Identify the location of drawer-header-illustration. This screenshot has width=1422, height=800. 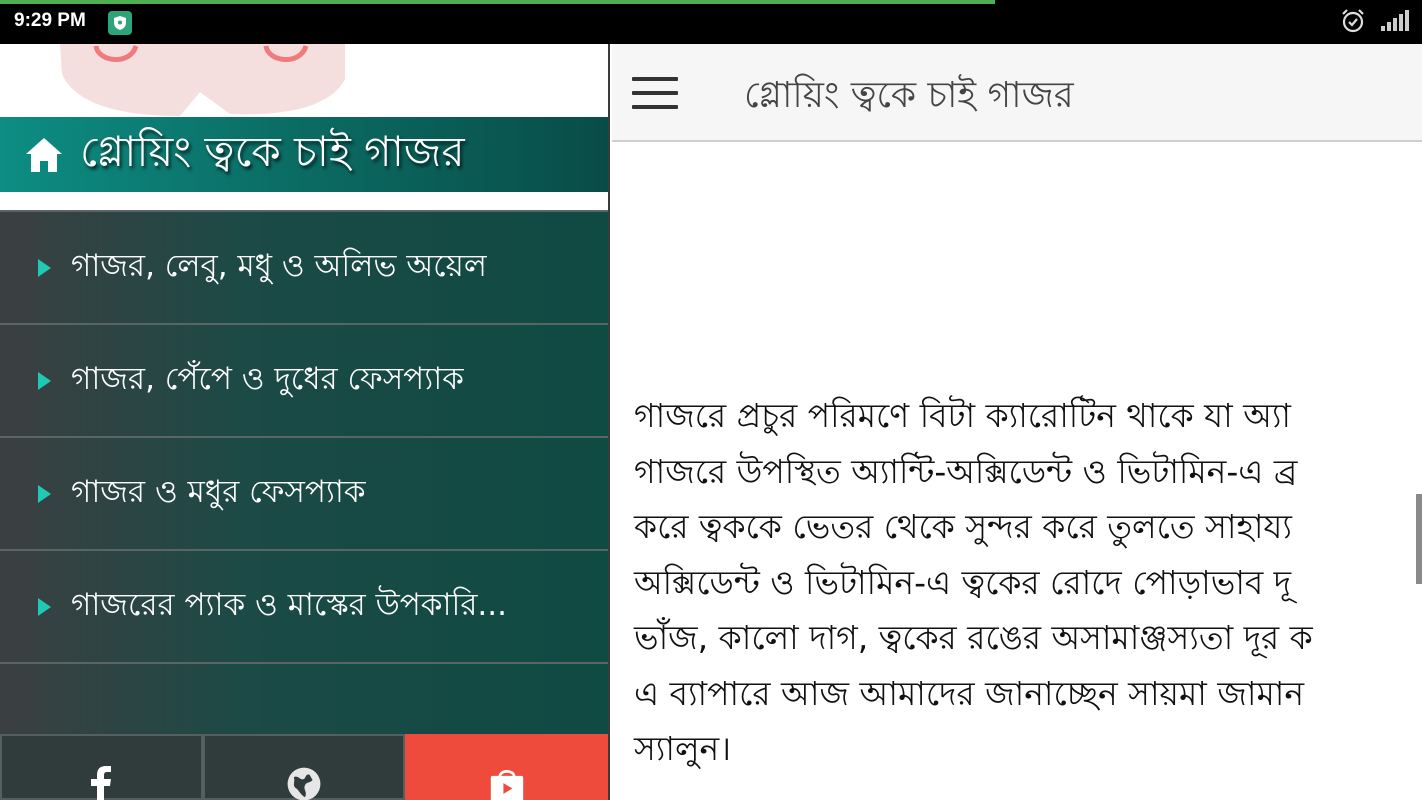
(304, 80).